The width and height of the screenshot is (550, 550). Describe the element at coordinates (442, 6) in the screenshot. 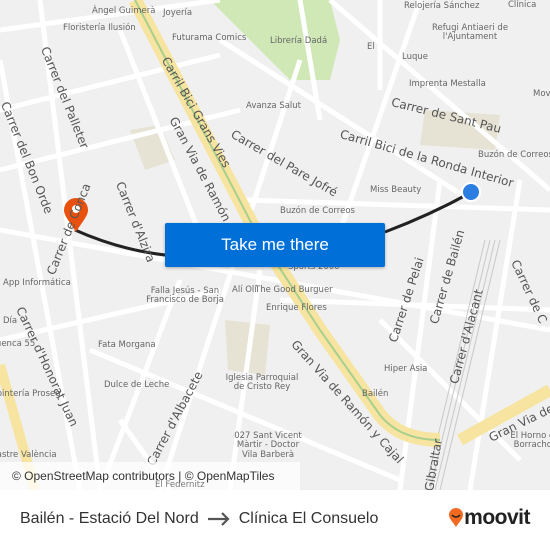

I see `poi-label: Relojería Sánchez` at that location.